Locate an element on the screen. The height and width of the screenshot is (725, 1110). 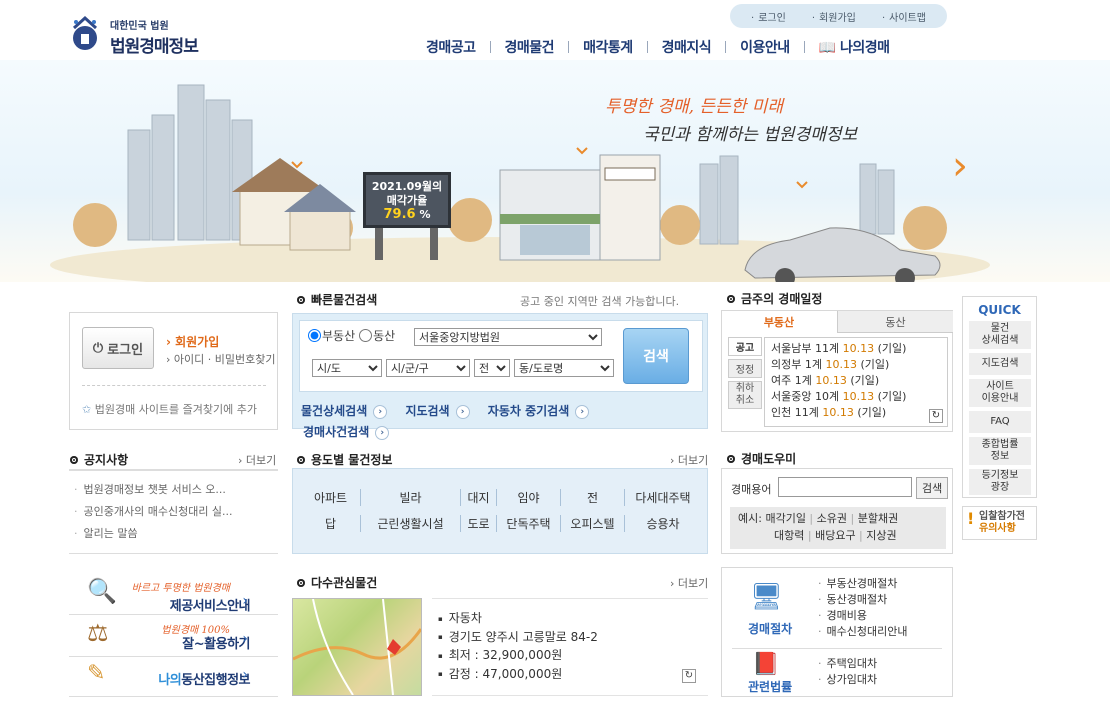
property-map-thumbnail is located at coordinates (357, 647).